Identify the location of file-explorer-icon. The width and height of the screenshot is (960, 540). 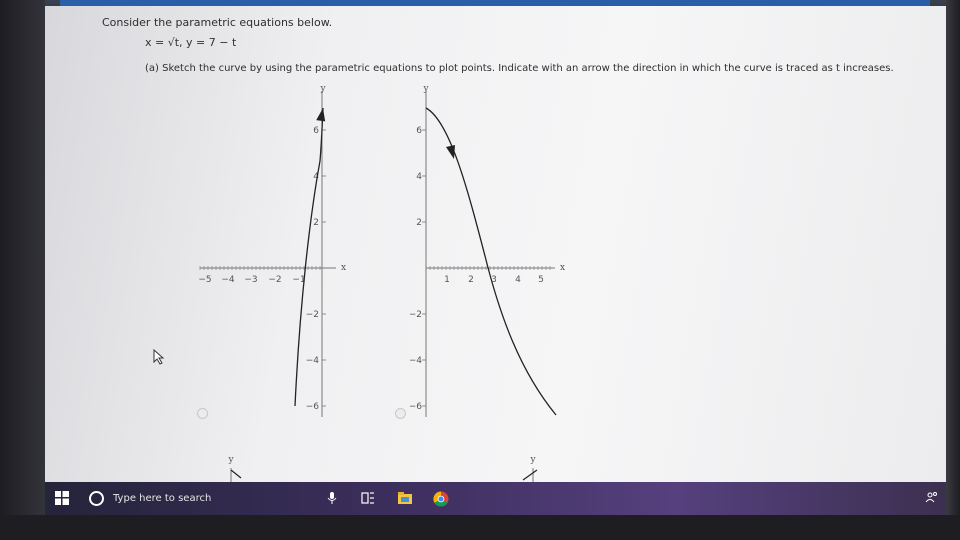
(405, 498).